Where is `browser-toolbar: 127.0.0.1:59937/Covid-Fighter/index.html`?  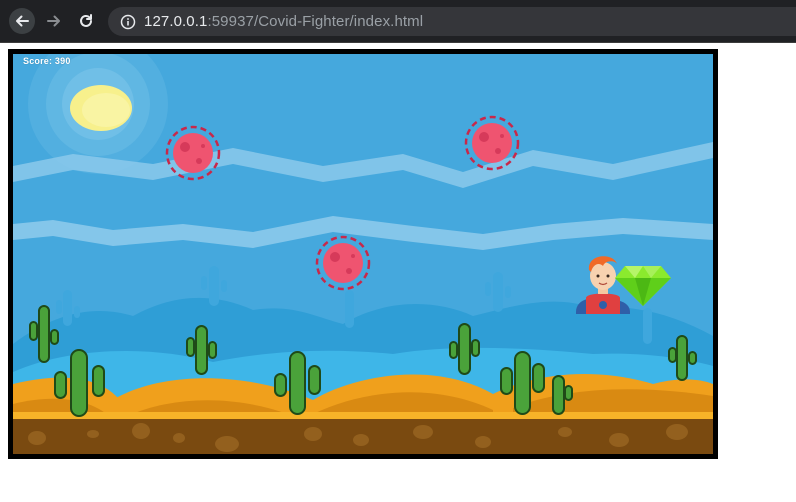
browser-toolbar: 127.0.0.1:59937/Covid-Fighter/index.html is located at coordinates (398, 21).